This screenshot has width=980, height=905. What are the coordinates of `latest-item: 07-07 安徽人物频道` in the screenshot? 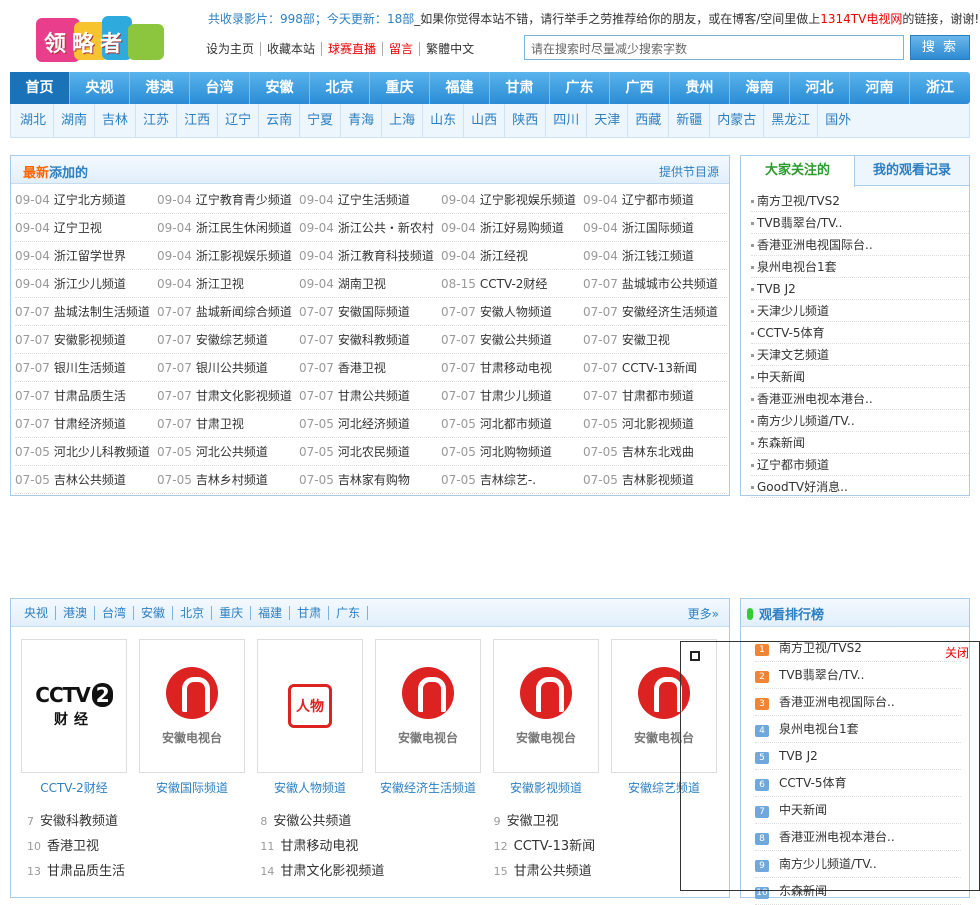 It's located at (512, 311).